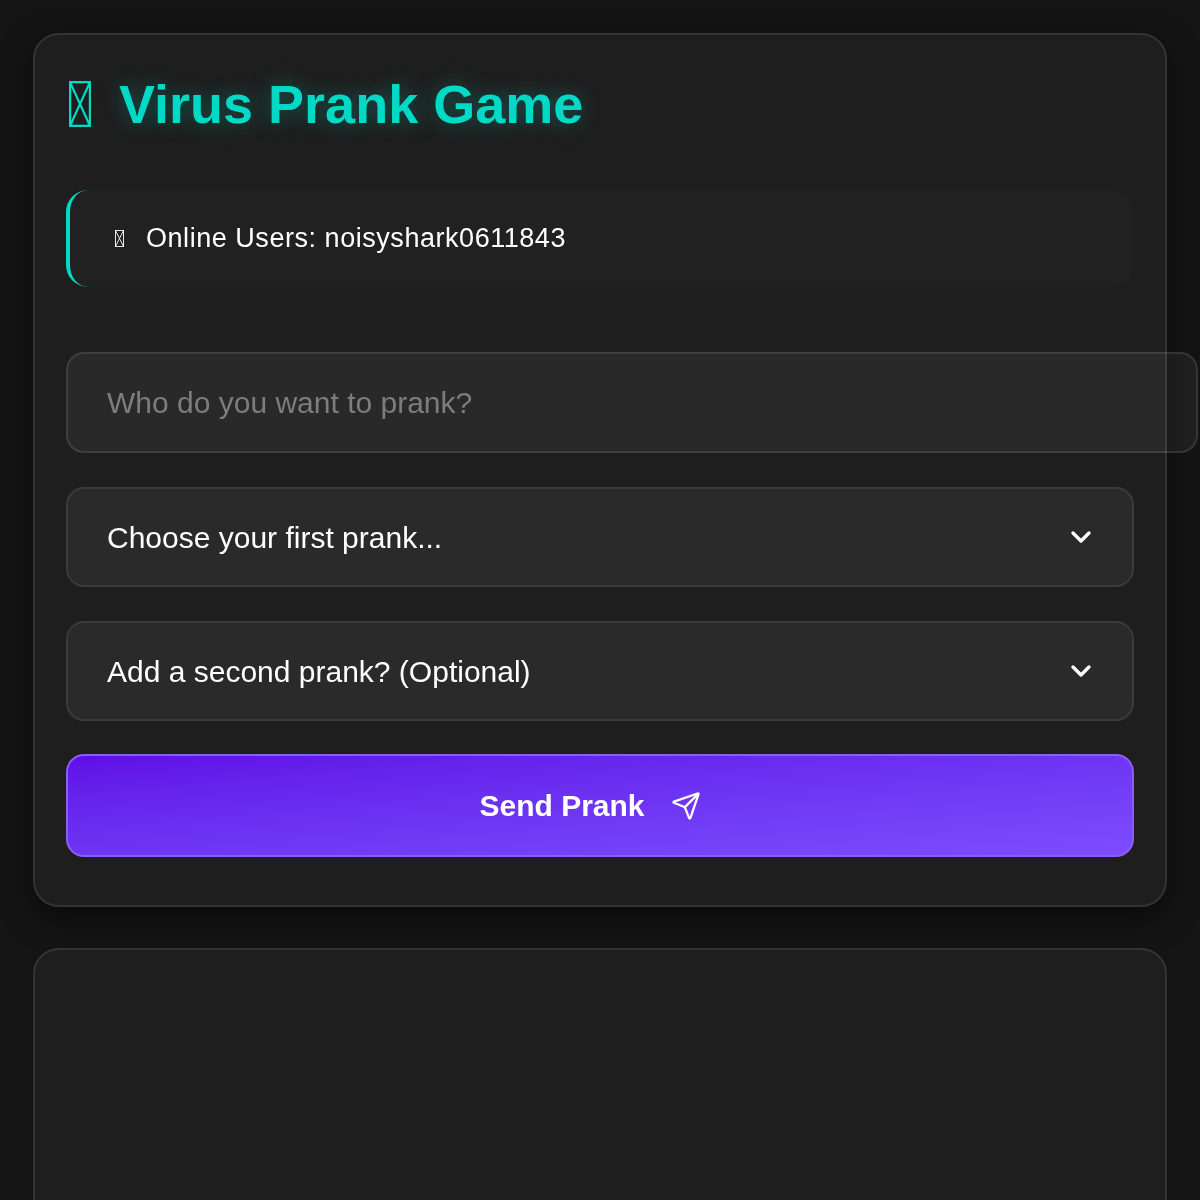 The width and height of the screenshot is (1200, 1200). Describe the element at coordinates (356, 239) in the screenshot. I see `online-users-text: Online Users: noisyshark0611843` at that location.